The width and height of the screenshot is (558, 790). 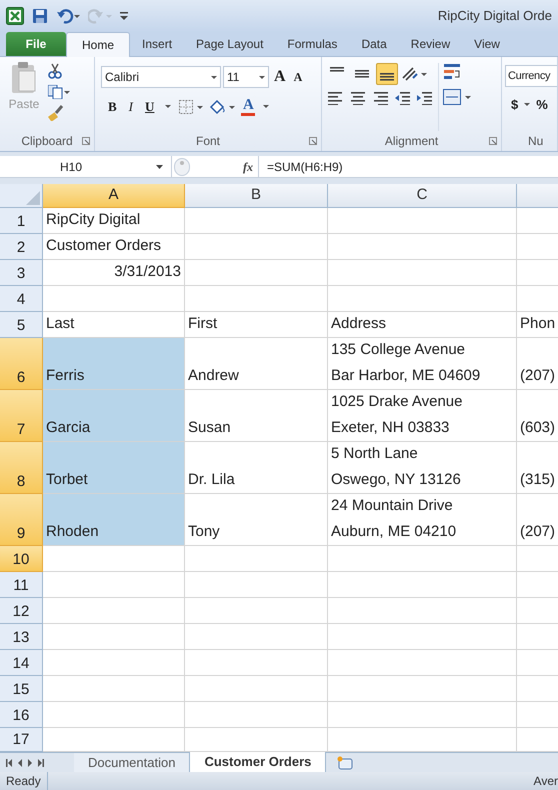 What do you see at coordinates (21, 221) in the screenshot?
I see `row-header: 1` at bounding box center [21, 221].